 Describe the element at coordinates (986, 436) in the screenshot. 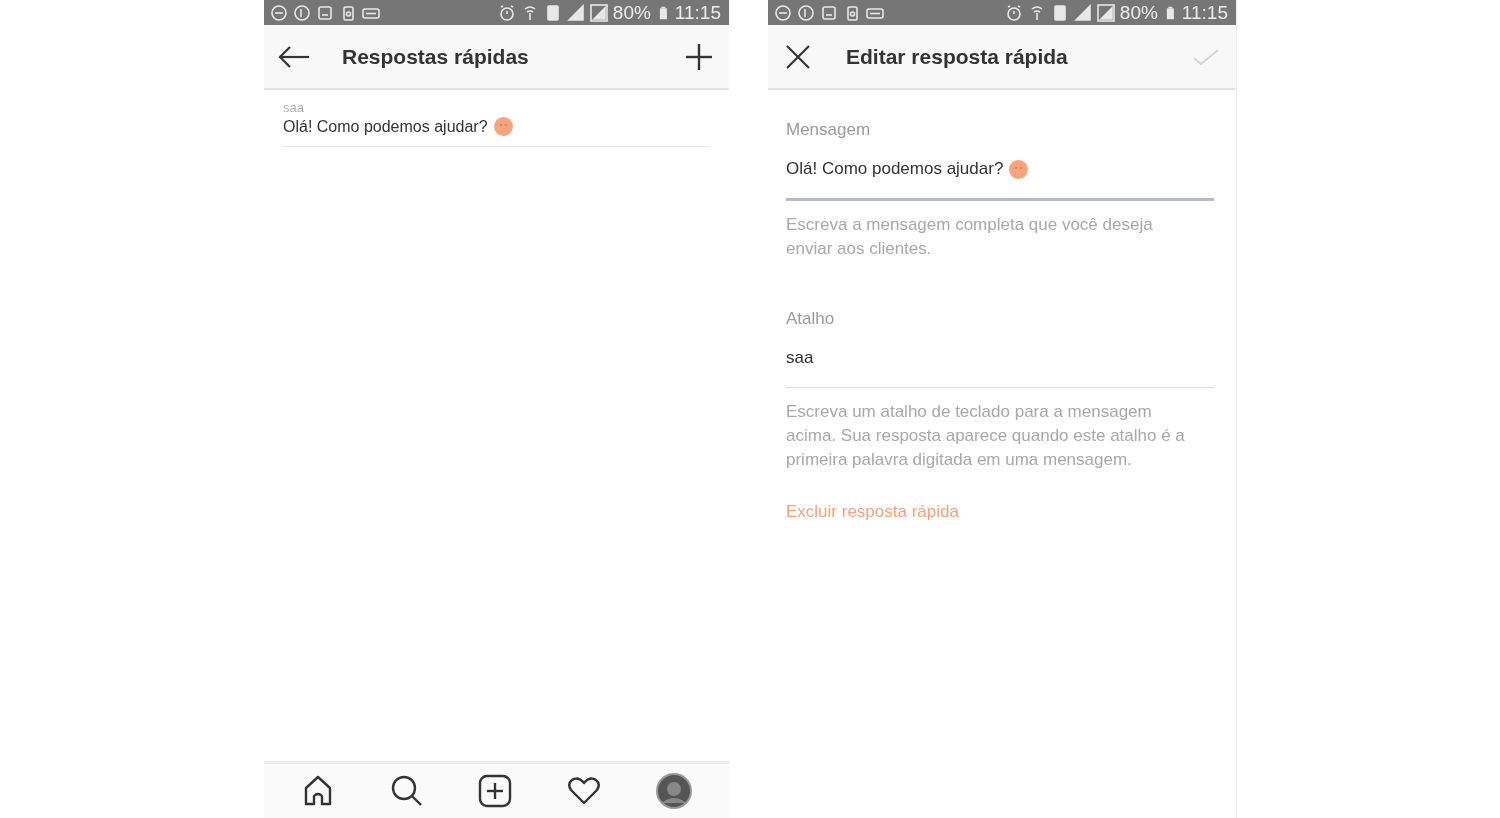

I see `help-text: Escreva um atalho de teclado para a mensagem acima. Sua resposta aparece quando este atalho é a primeira palavra digitada em uma mensagem.` at that location.